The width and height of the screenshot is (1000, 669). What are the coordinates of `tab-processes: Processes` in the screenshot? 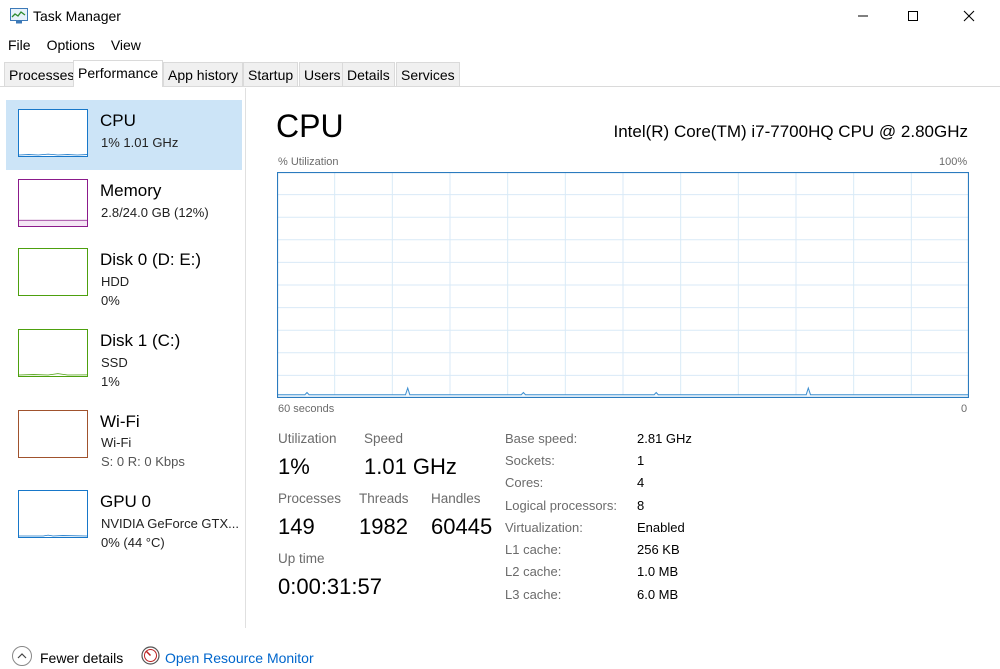 It's located at (42, 74).